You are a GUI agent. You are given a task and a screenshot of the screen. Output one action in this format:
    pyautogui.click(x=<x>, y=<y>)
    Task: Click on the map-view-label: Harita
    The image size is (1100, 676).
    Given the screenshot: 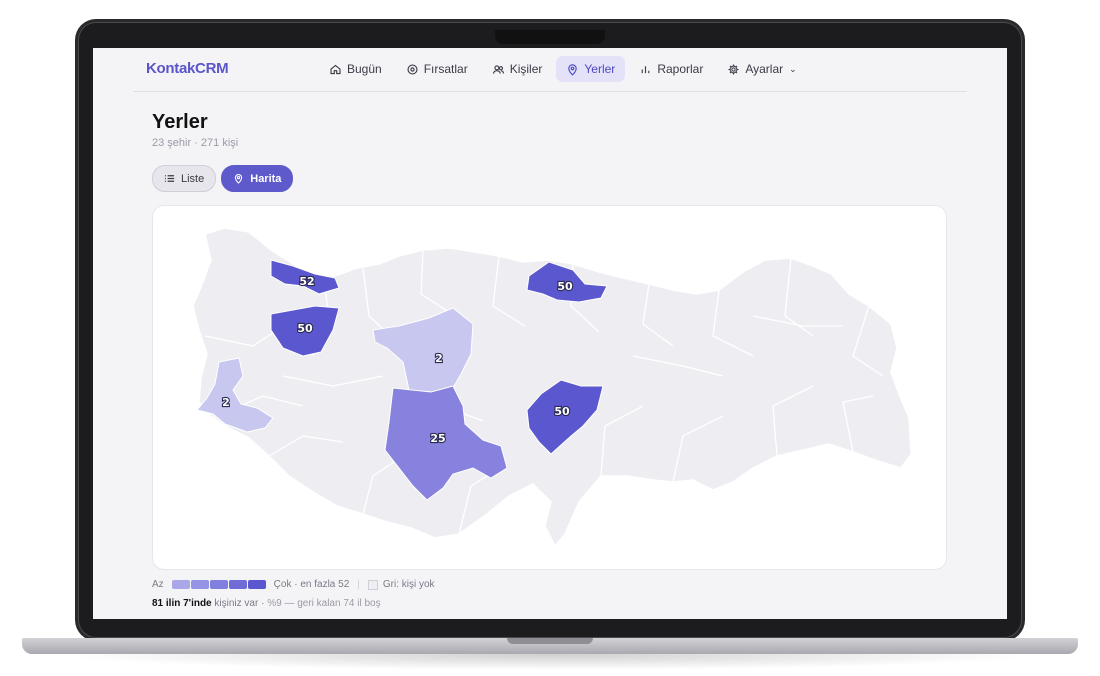 What is the action you would take?
    pyautogui.click(x=266, y=178)
    